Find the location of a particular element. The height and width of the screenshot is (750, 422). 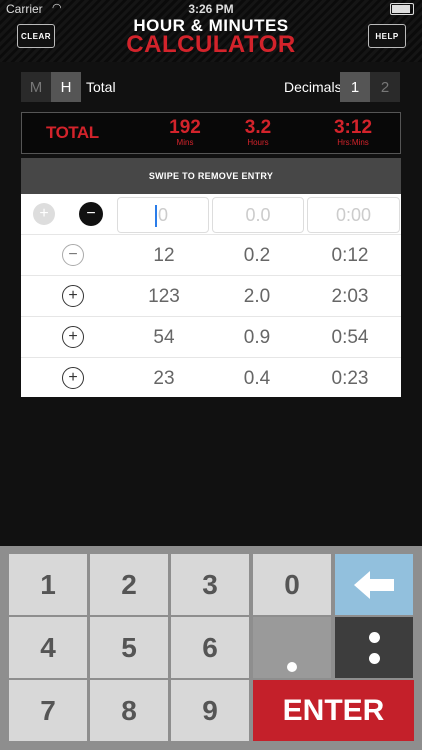

entry-hours: 2.0 is located at coordinates (257, 296).